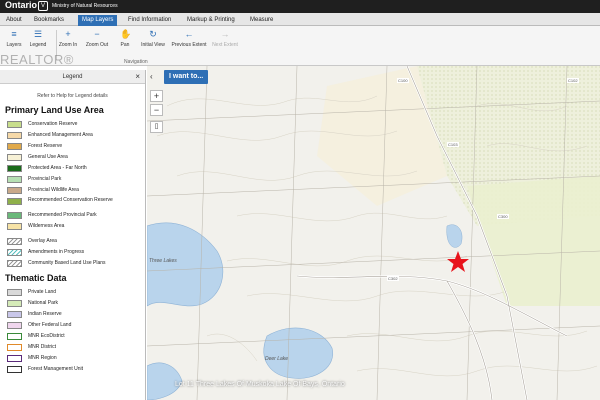 This screenshot has width=600, height=400. I want to click on tab-bookmarks: Bookmarks, so click(49, 20).